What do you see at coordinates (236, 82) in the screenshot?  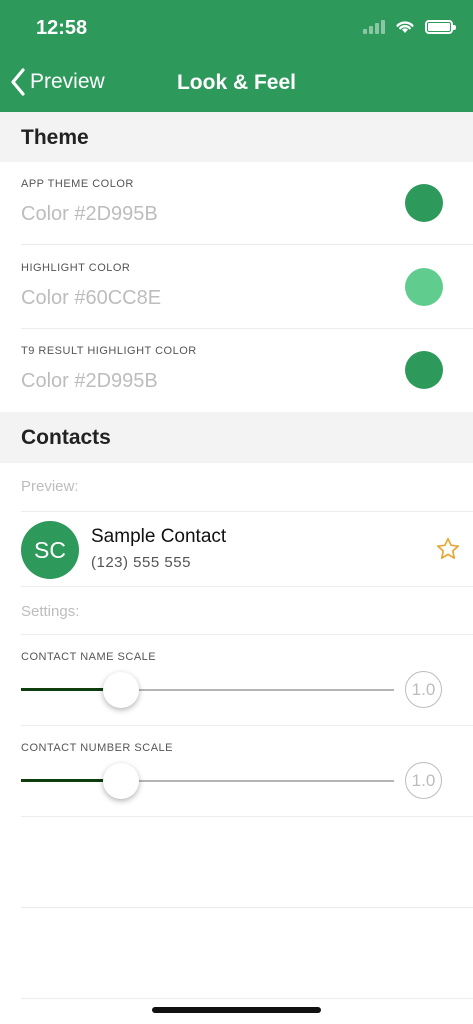 I see `page-title: Look & Feel` at bounding box center [236, 82].